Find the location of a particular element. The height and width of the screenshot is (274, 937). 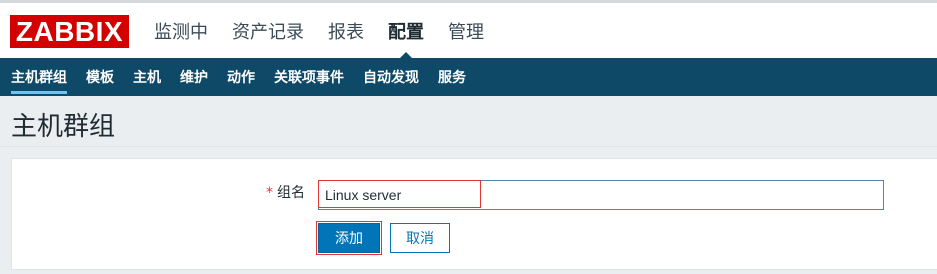

sub-menu-actions: 动作 is located at coordinates (241, 77).